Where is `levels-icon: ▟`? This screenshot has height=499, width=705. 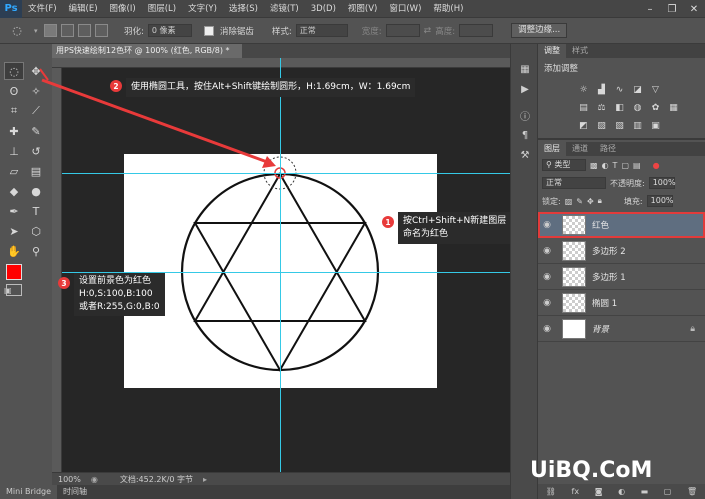
levels-icon: ▟ is located at coordinates (601, 89).